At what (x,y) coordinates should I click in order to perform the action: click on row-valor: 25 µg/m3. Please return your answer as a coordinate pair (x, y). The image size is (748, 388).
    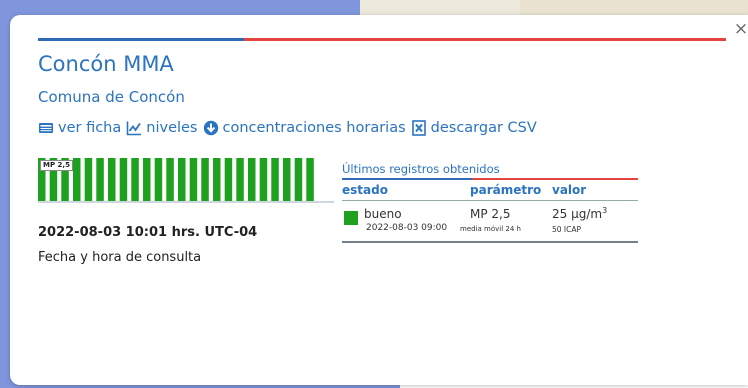
    Looking at the image, I should click on (579, 213).